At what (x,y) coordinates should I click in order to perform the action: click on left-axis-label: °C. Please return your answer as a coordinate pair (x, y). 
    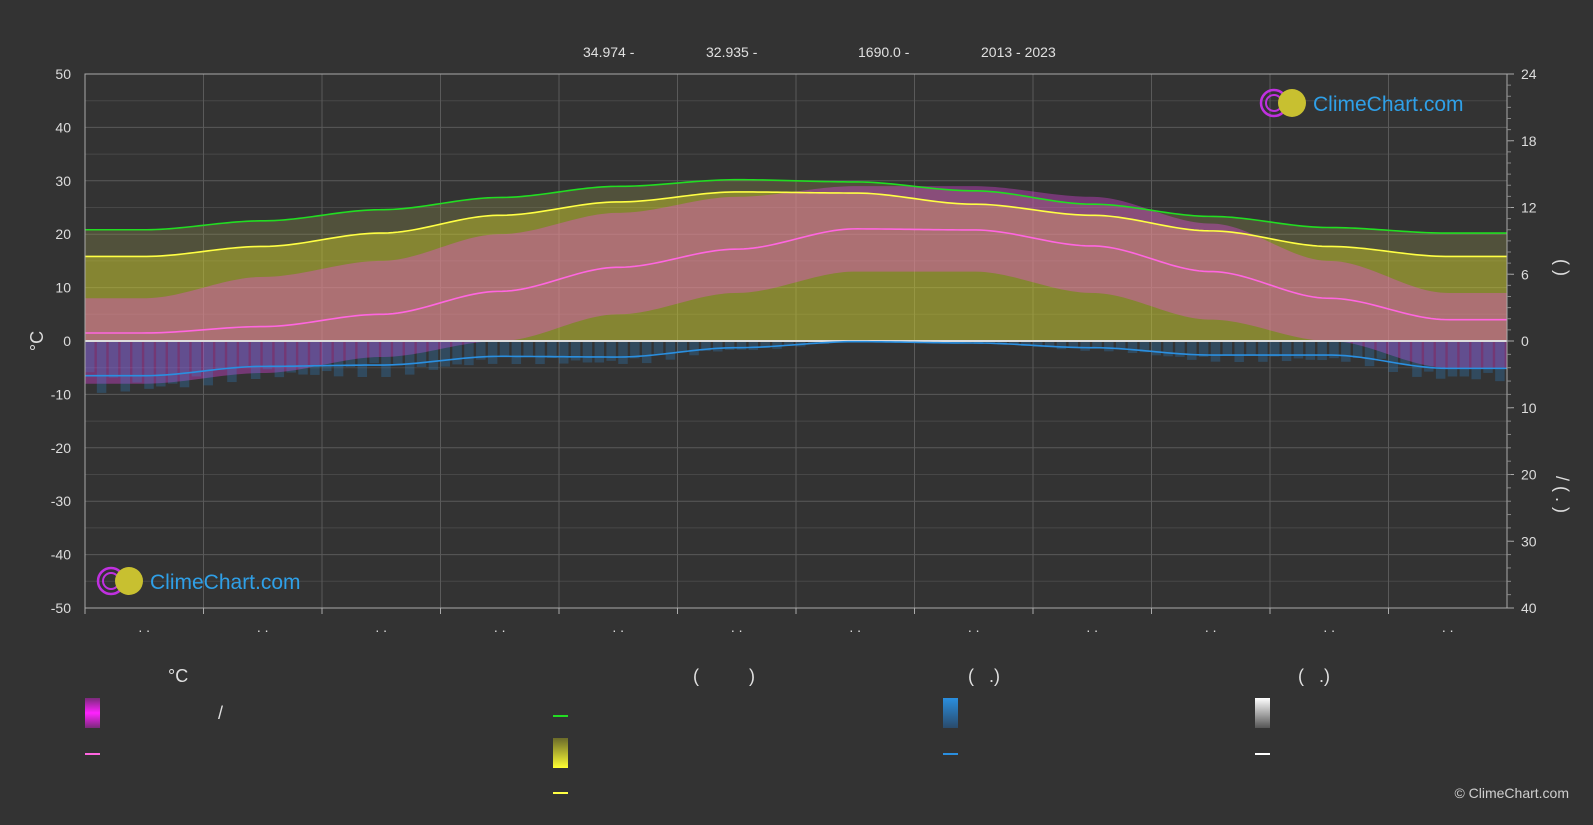
    Looking at the image, I should click on (37, 341).